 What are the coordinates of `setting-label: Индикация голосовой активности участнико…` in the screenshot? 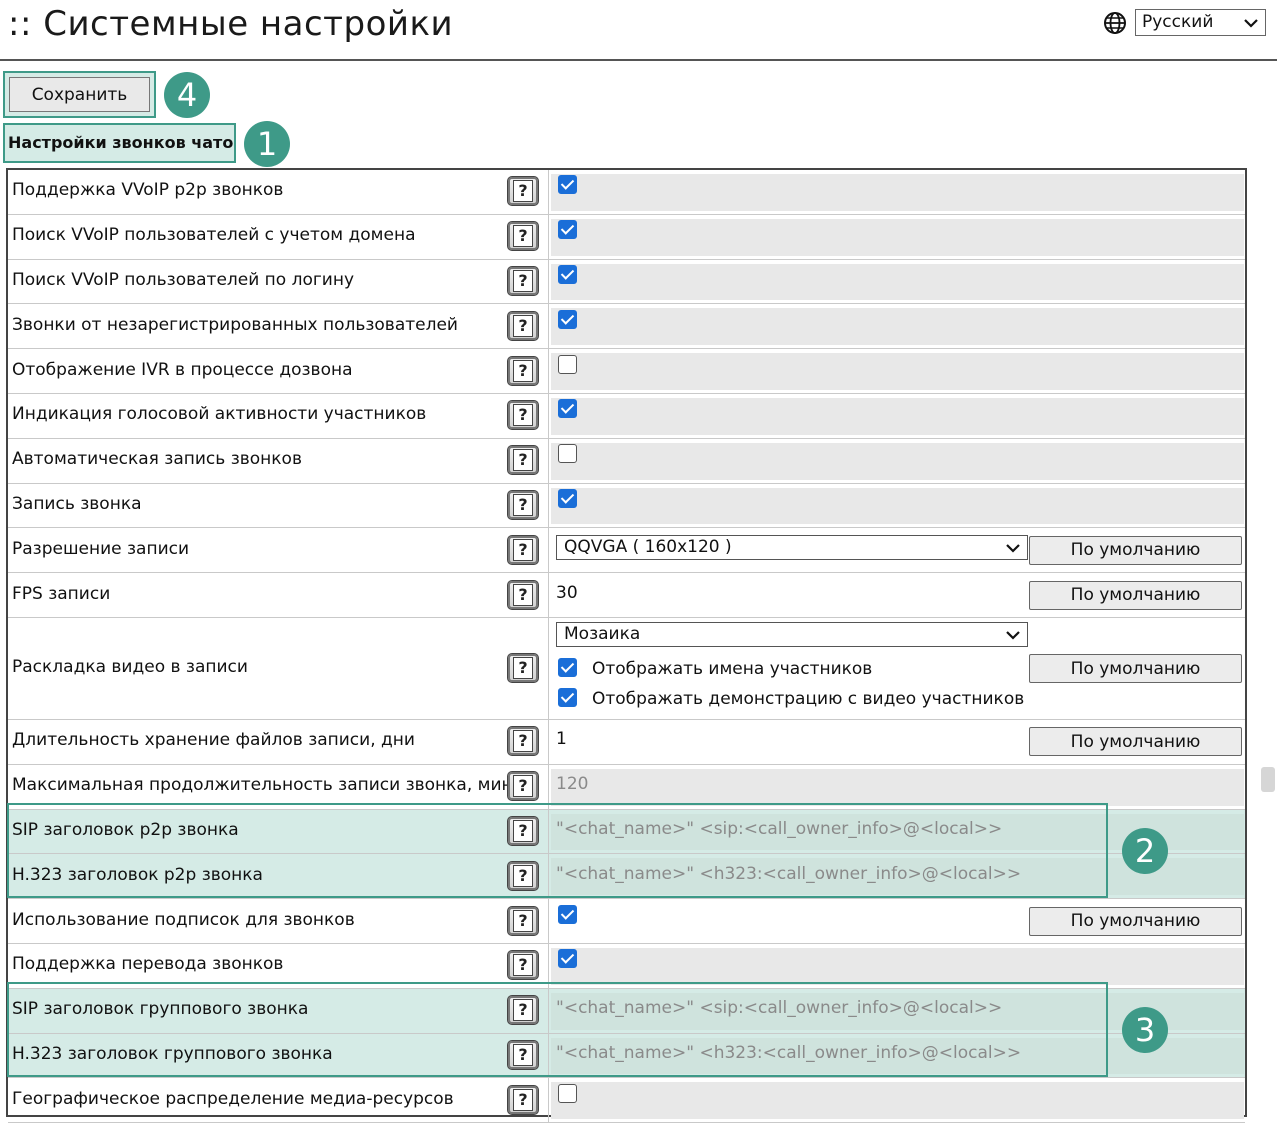 It's located at (219, 414).